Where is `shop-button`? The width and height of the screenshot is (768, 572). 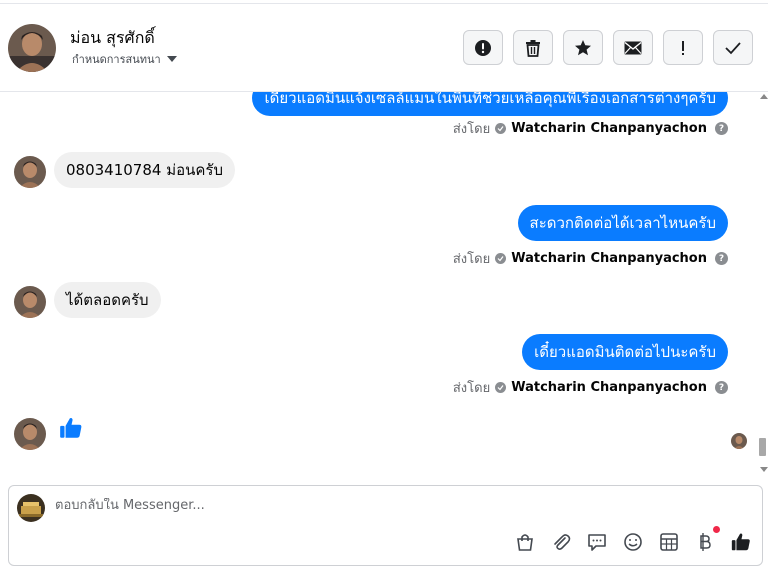
shop-button is located at coordinates (525, 542).